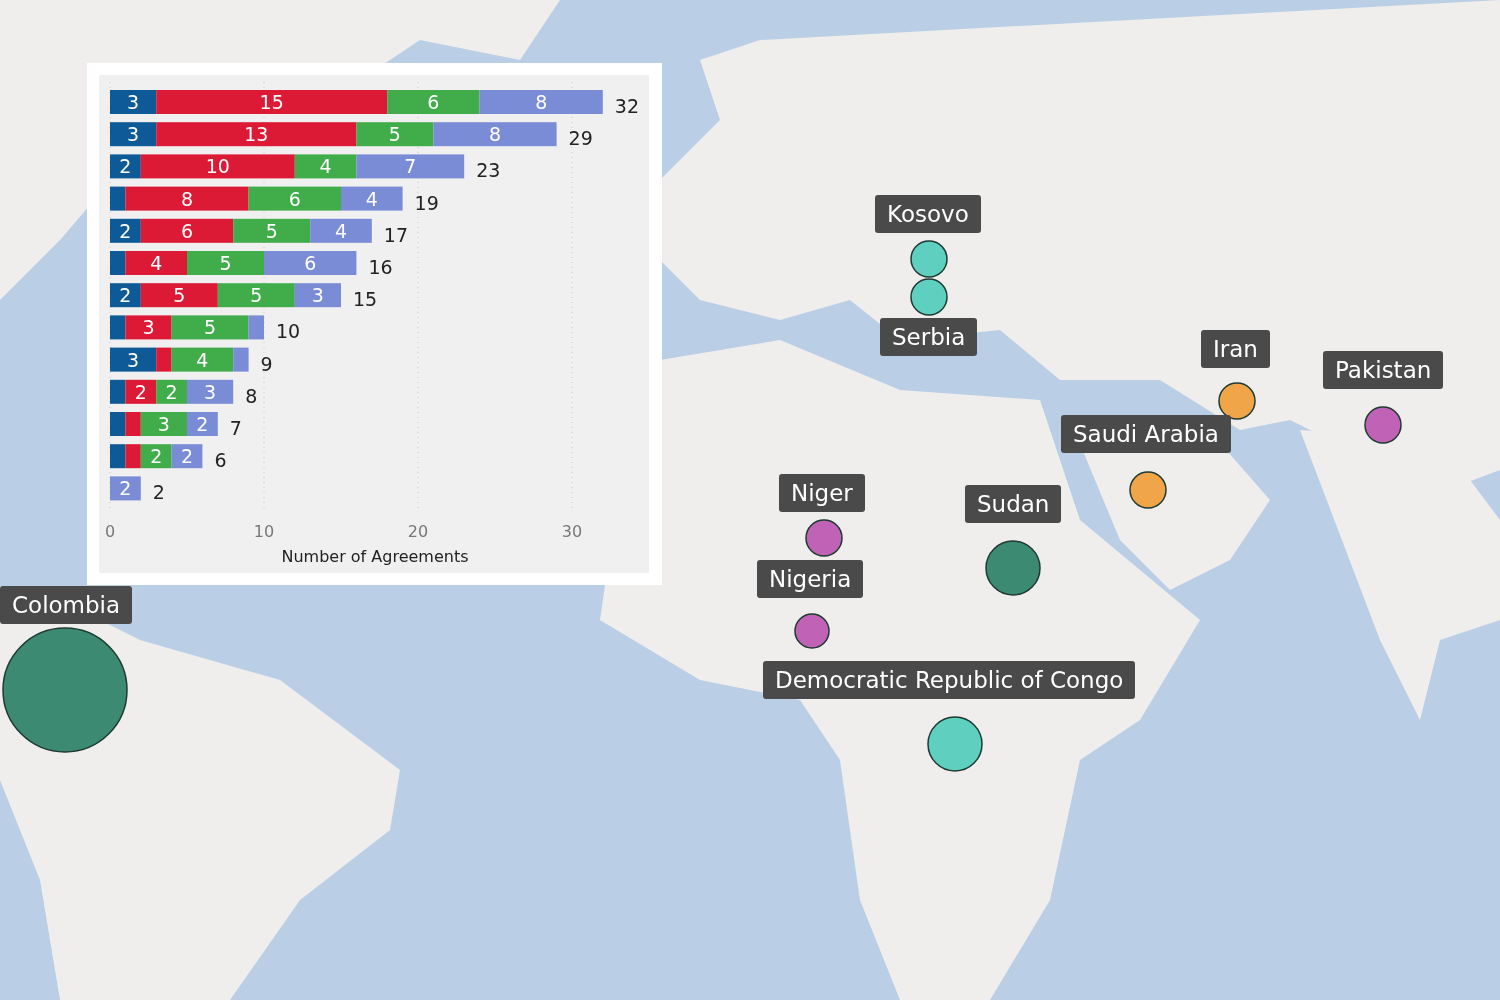 Image resolution: width=1500 pixels, height=1000 pixels. I want to click on total-label: 2, so click(158, 492).